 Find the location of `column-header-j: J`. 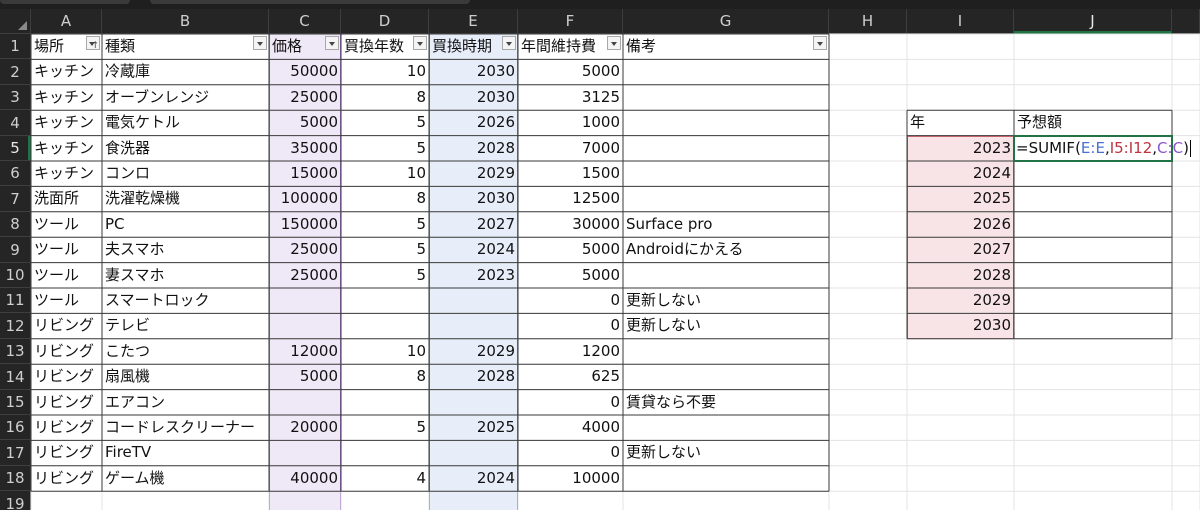

column-header-j: J is located at coordinates (1093, 21).